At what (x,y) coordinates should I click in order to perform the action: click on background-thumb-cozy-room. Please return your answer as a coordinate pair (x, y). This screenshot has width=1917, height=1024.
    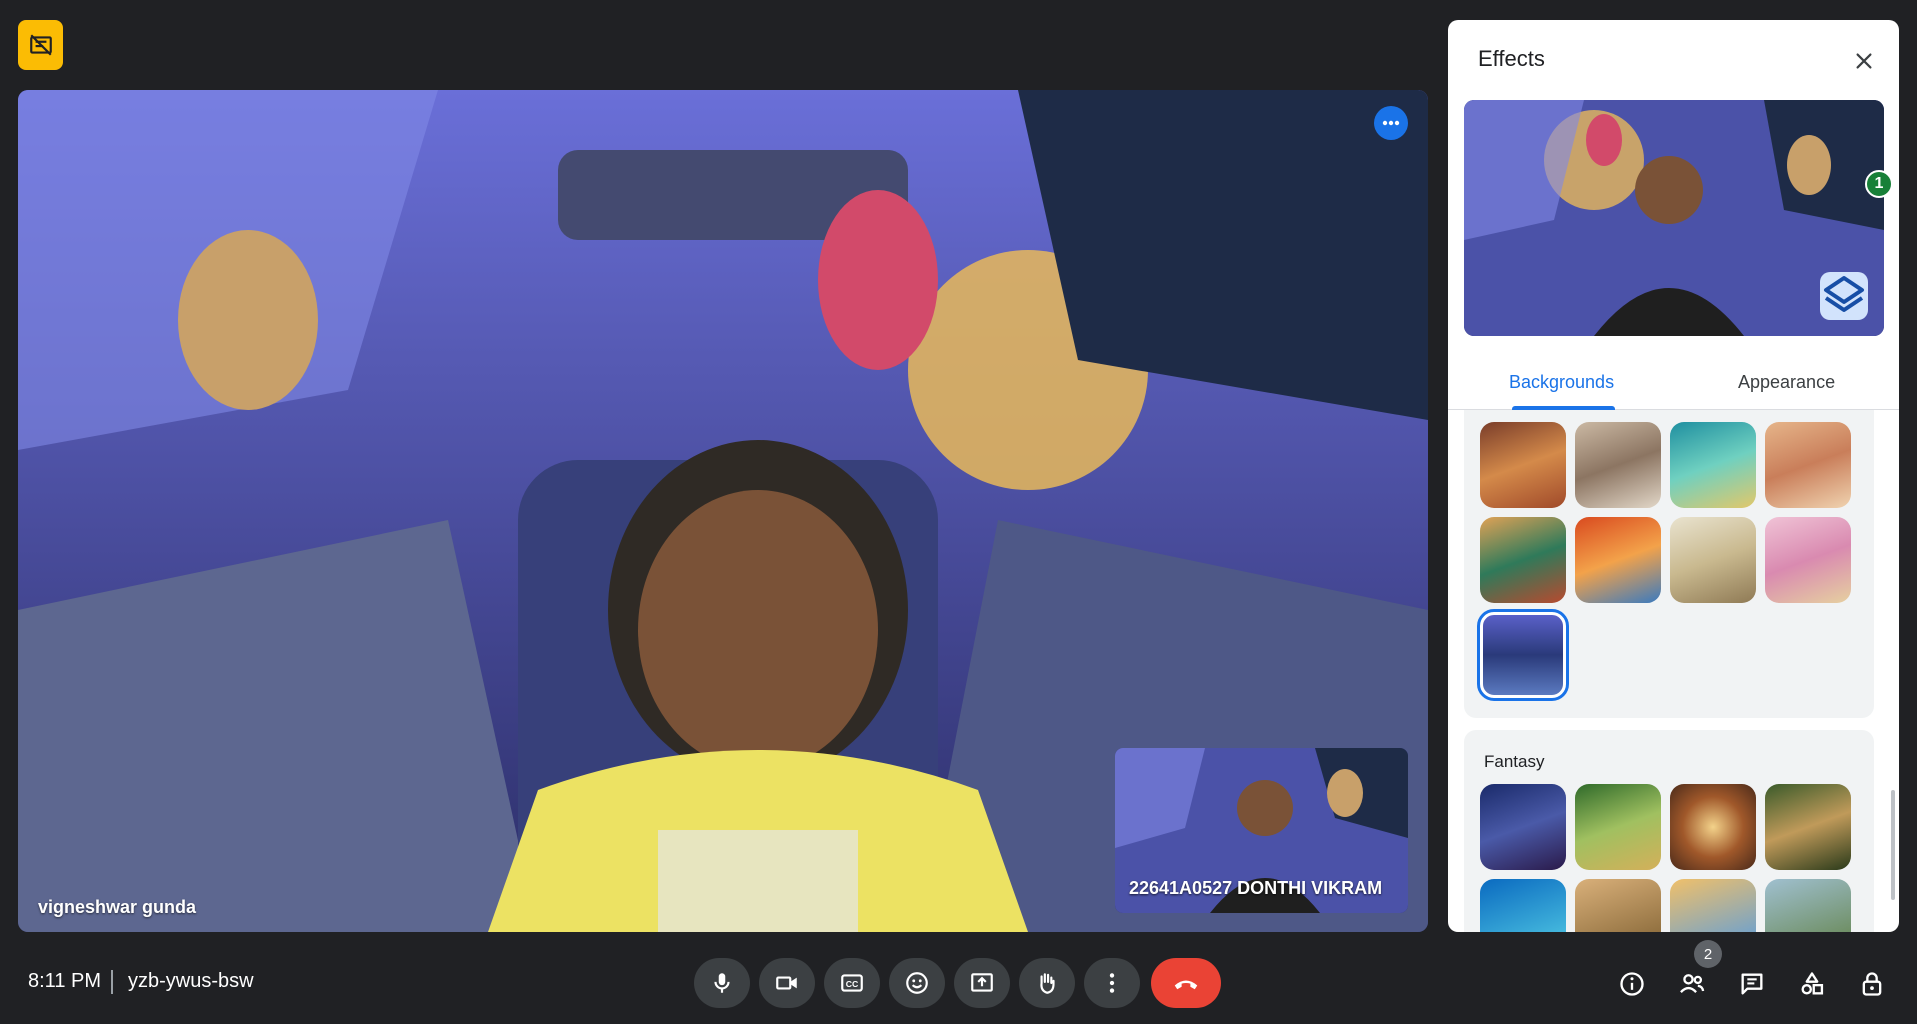
    Looking at the image, I should click on (1523, 465).